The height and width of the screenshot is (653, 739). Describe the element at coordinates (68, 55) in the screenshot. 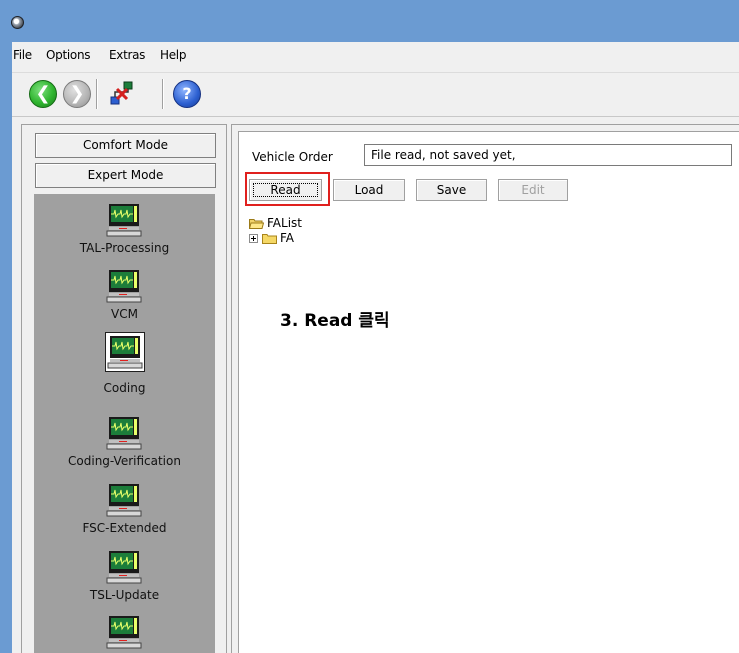

I see `menu-options: Options` at that location.